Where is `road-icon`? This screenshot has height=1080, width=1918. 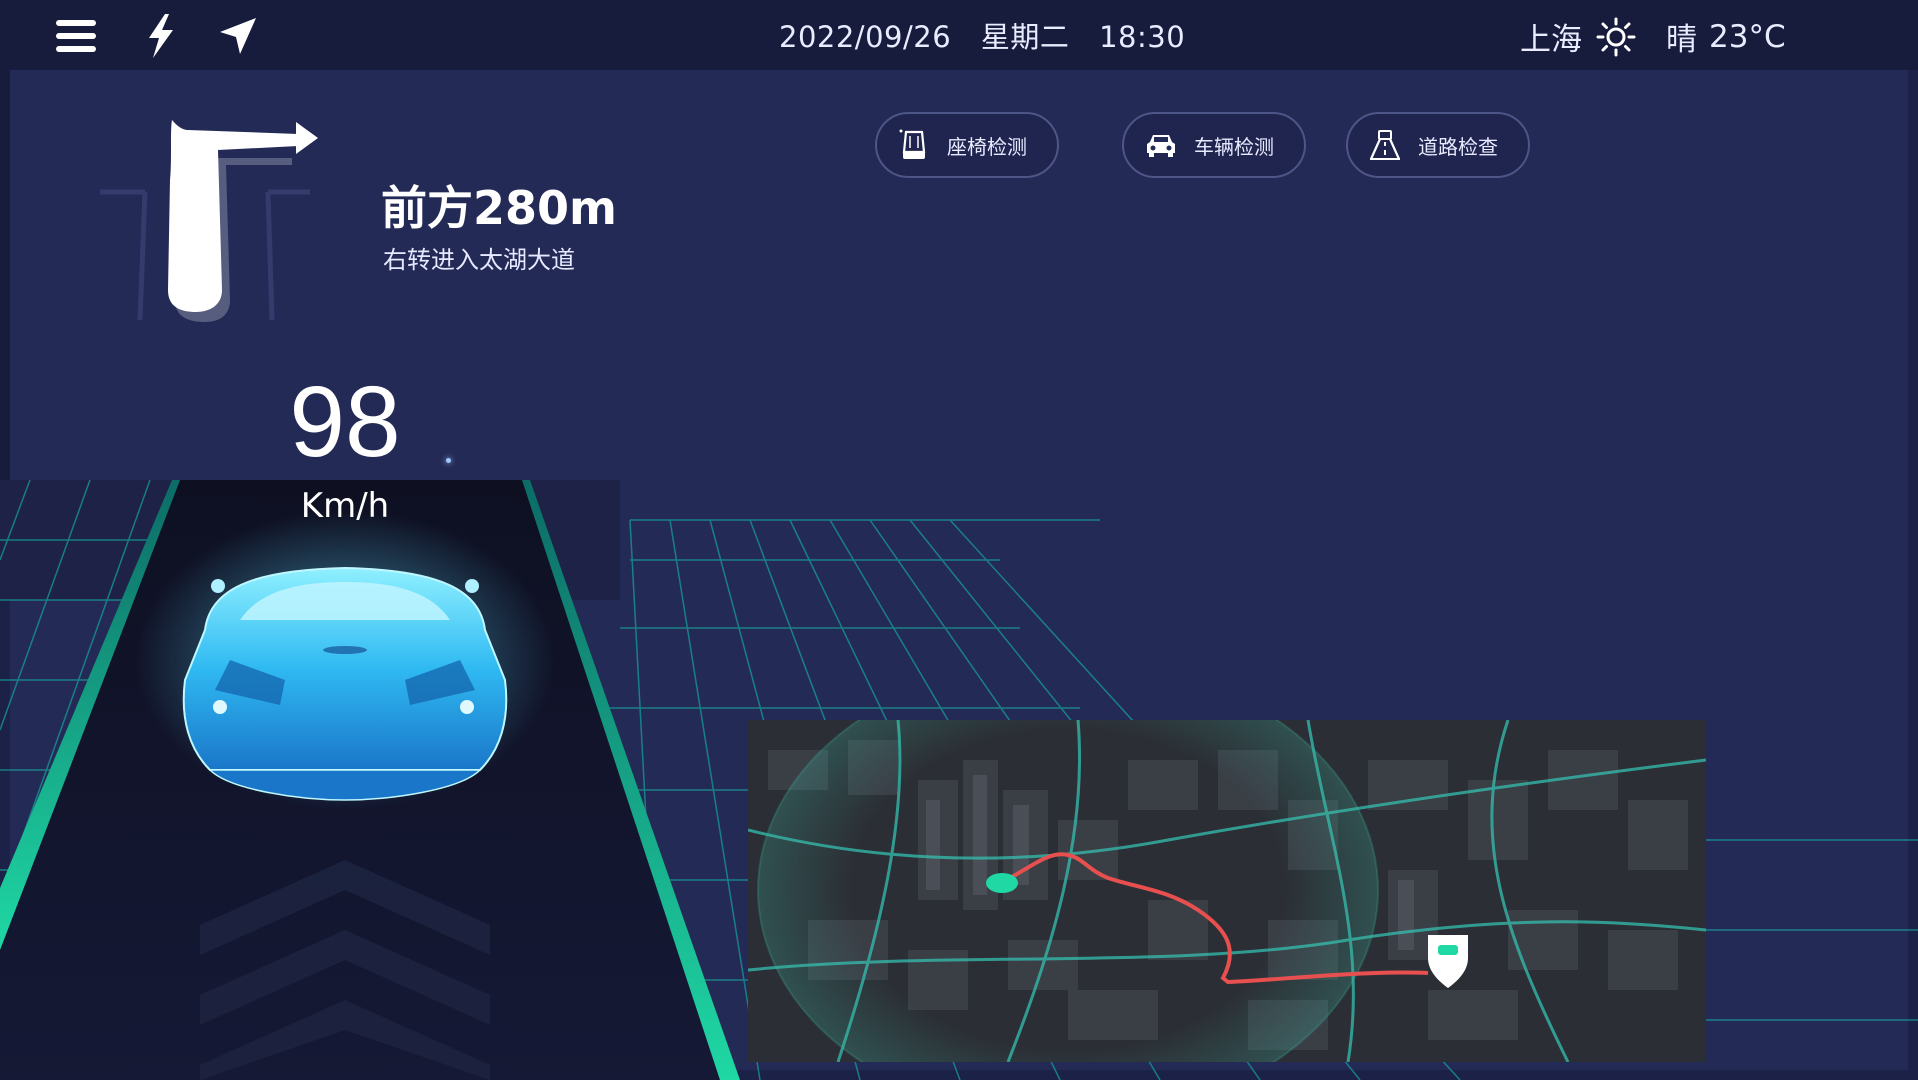 road-icon is located at coordinates (1385, 145).